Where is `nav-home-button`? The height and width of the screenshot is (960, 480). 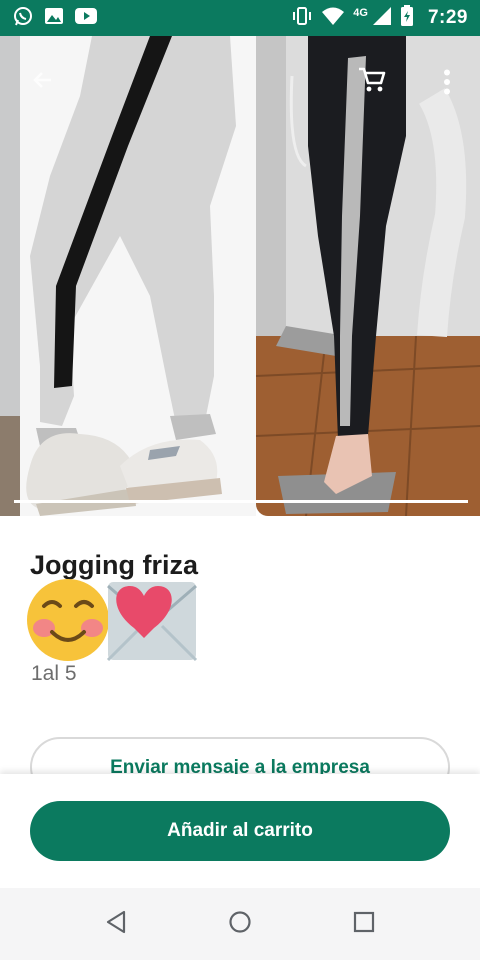 nav-home-button is located at coordinates (240, 924).